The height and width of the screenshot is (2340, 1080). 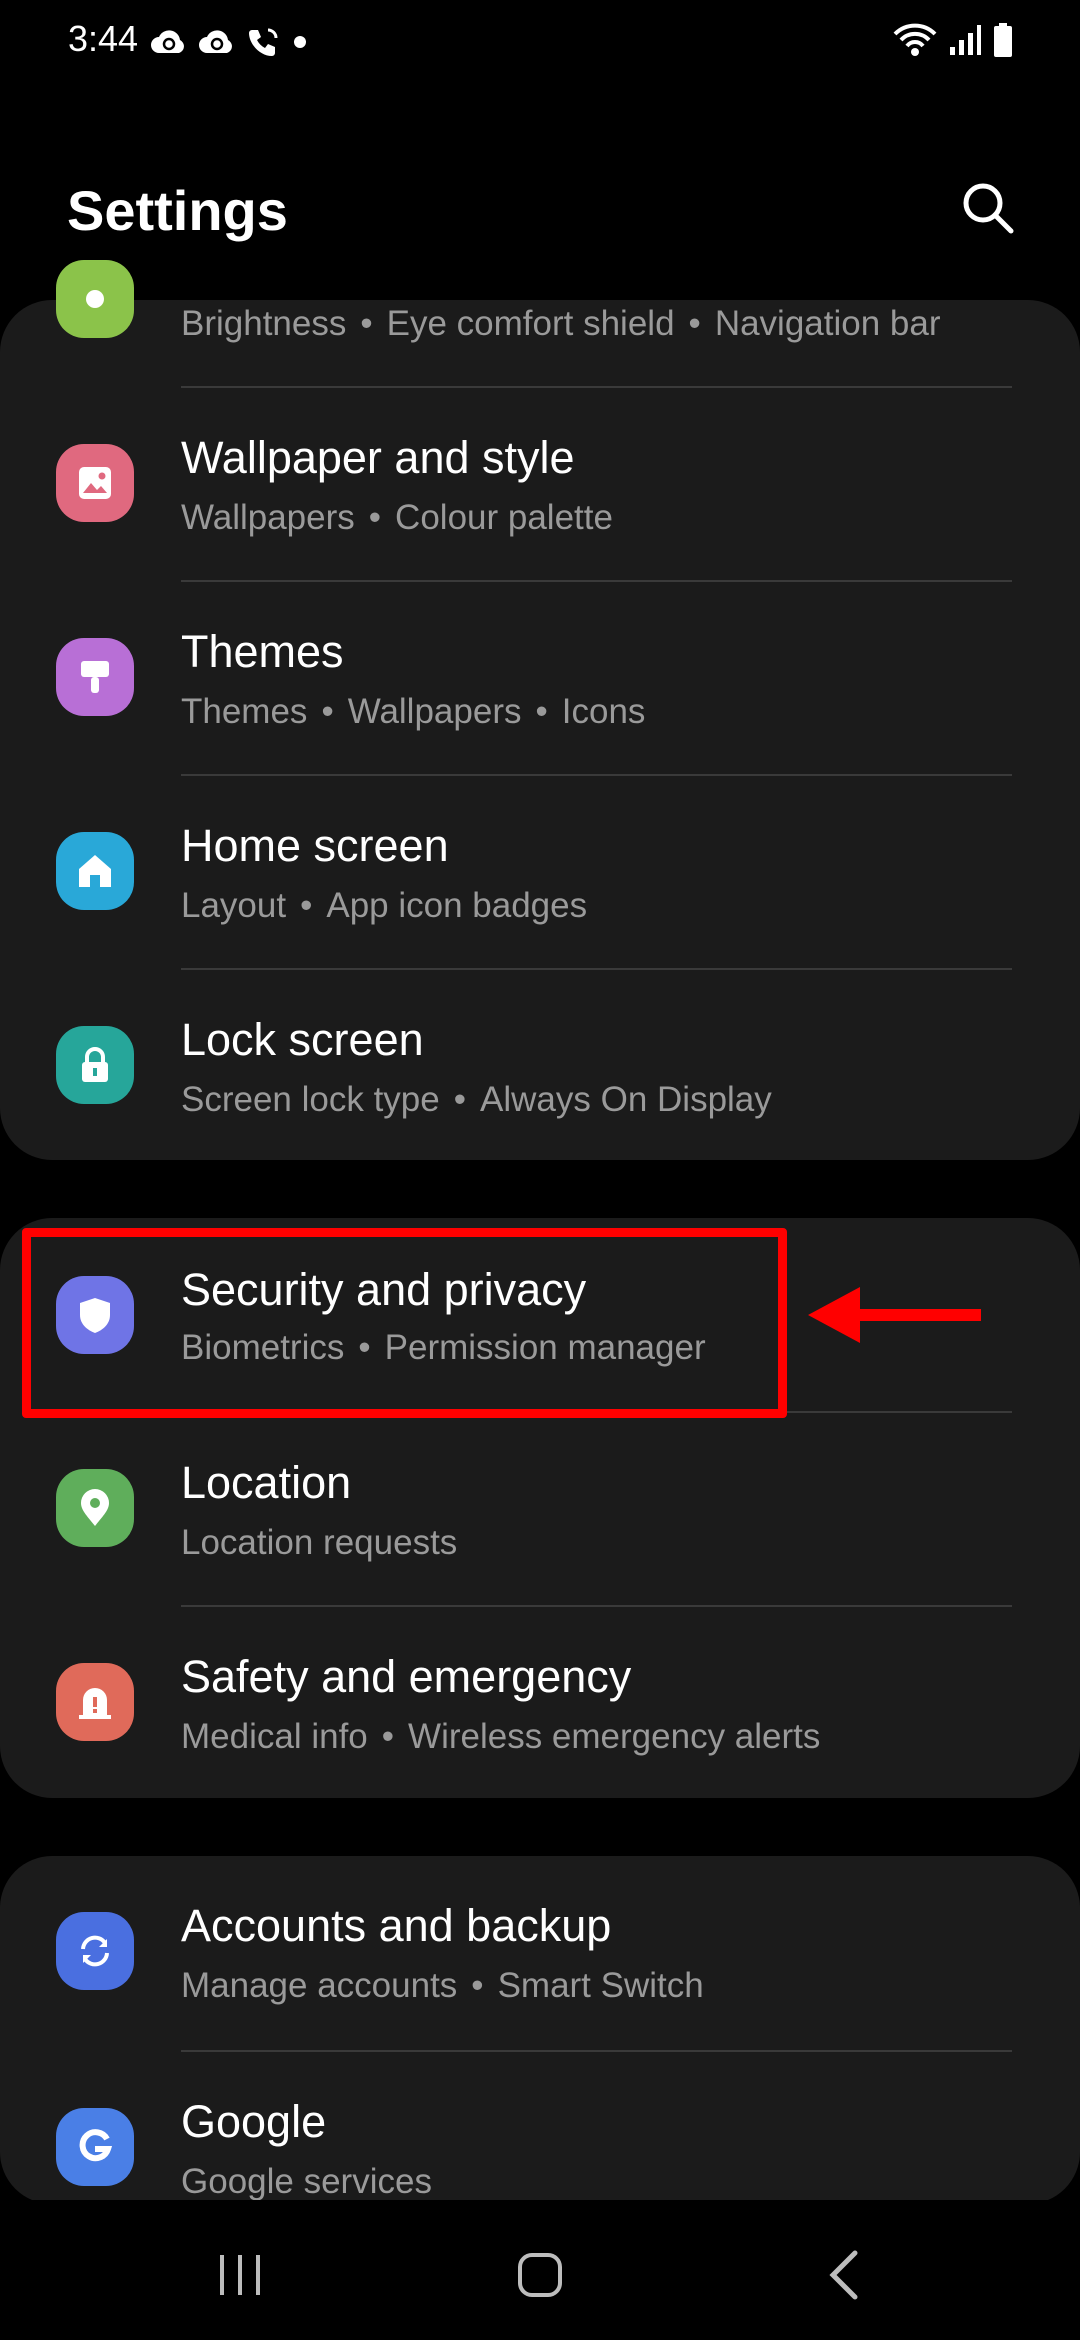 I want to click on wallpaper-subtitle: Wallpapers • Colour palette, so click(x=397, y=517).